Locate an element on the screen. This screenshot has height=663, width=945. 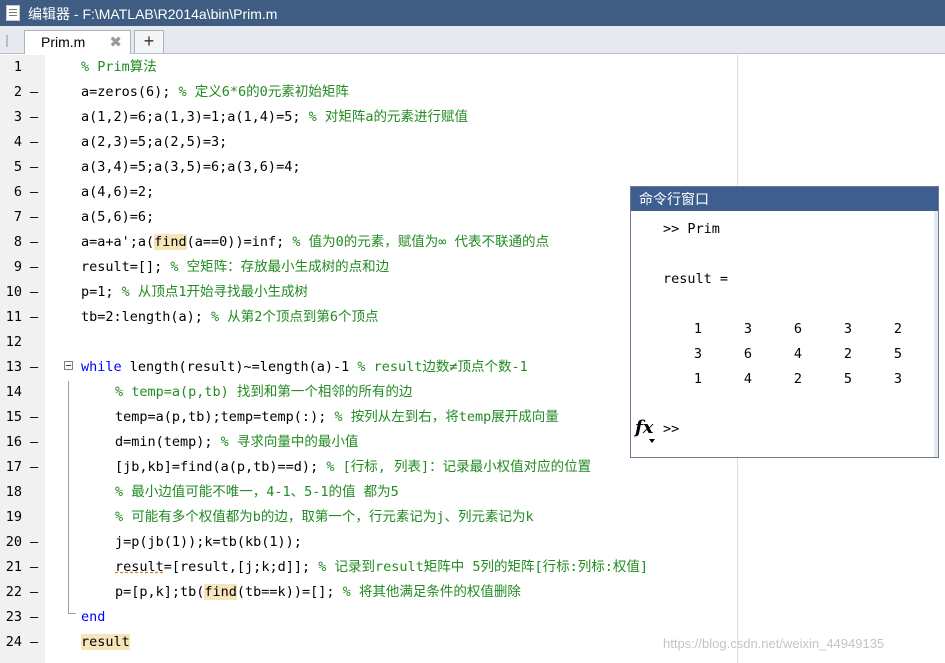
line-number: 20 is located at coordinates (11, 542).